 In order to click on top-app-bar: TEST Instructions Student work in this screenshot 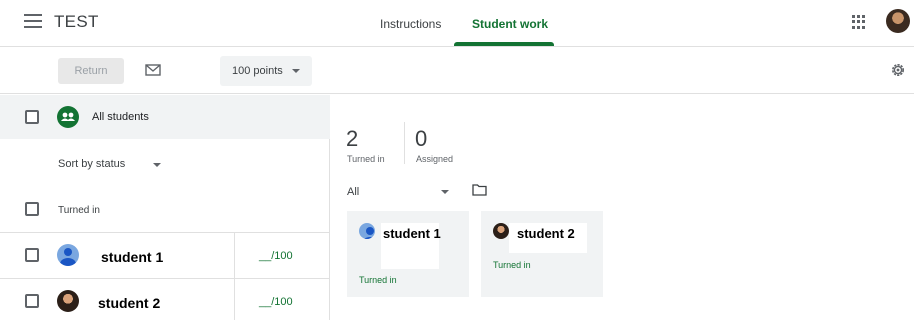, I will do `click(457, 23)`.